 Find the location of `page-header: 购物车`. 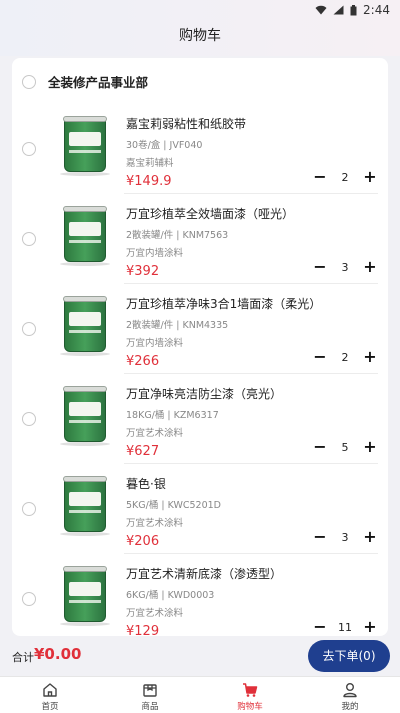

page-header: 购物车 is located at coordinates (200, 39).